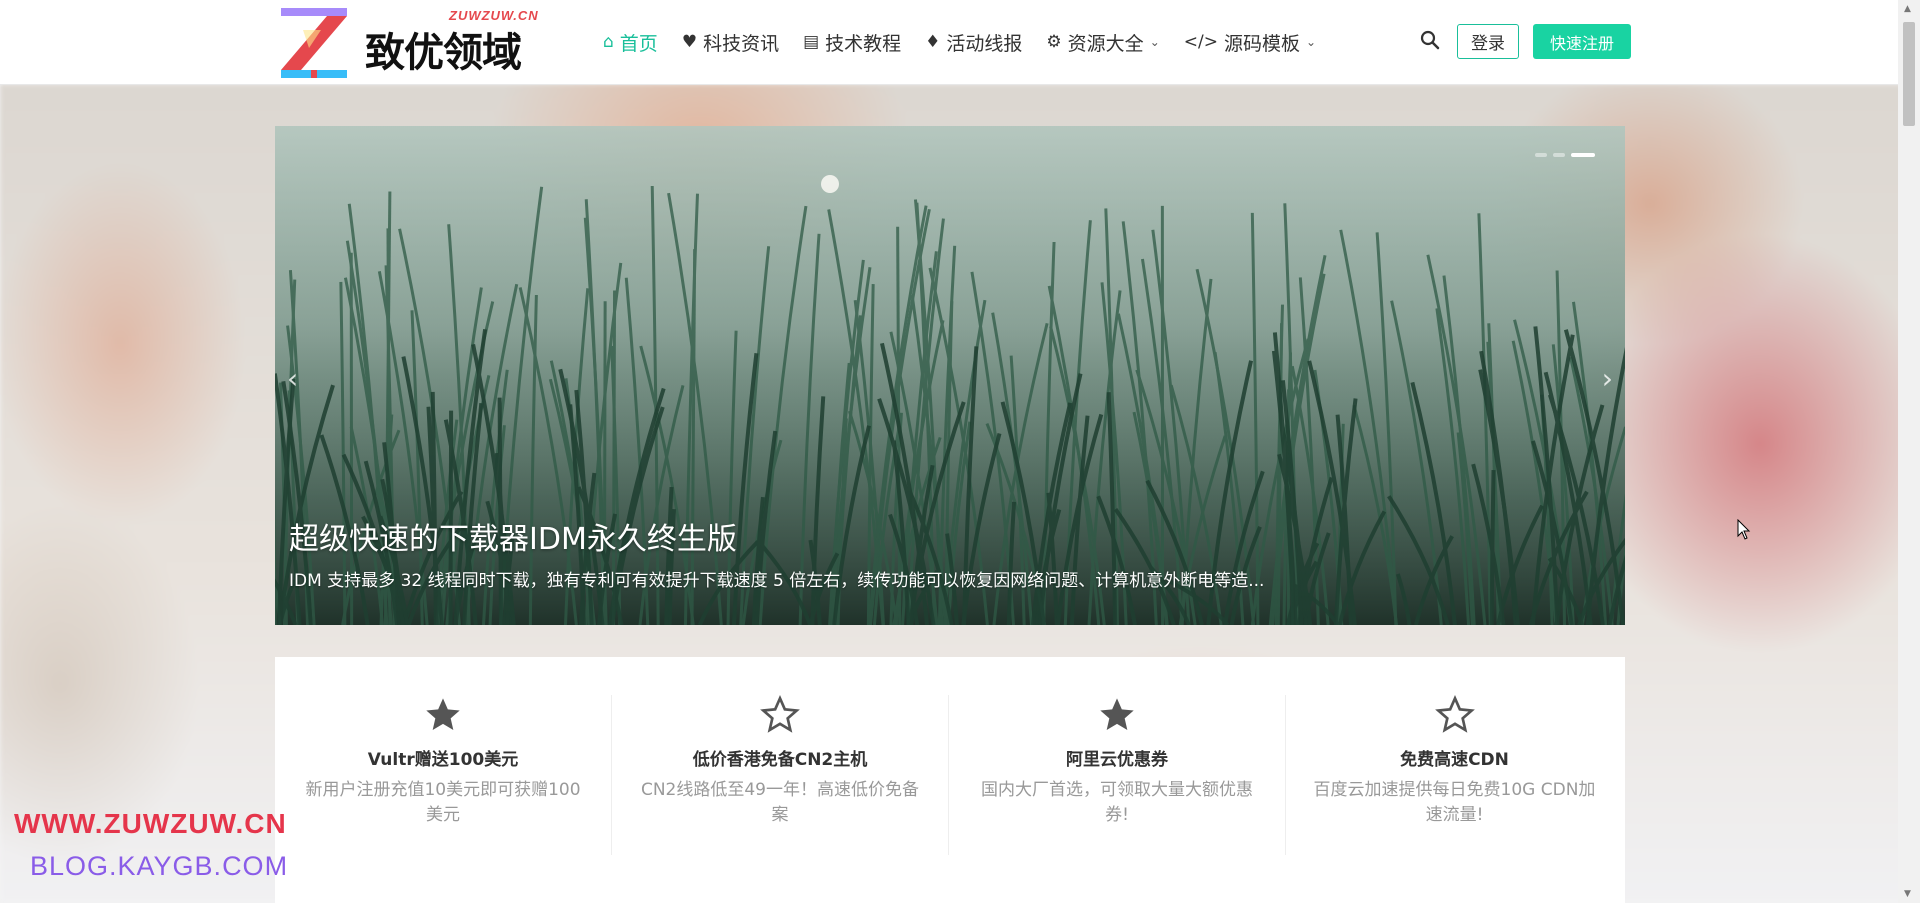 The image size is (1920, 903). Describe the element at coordinates (1430, 40) in the screenshot. I see `search-icon` at that location.